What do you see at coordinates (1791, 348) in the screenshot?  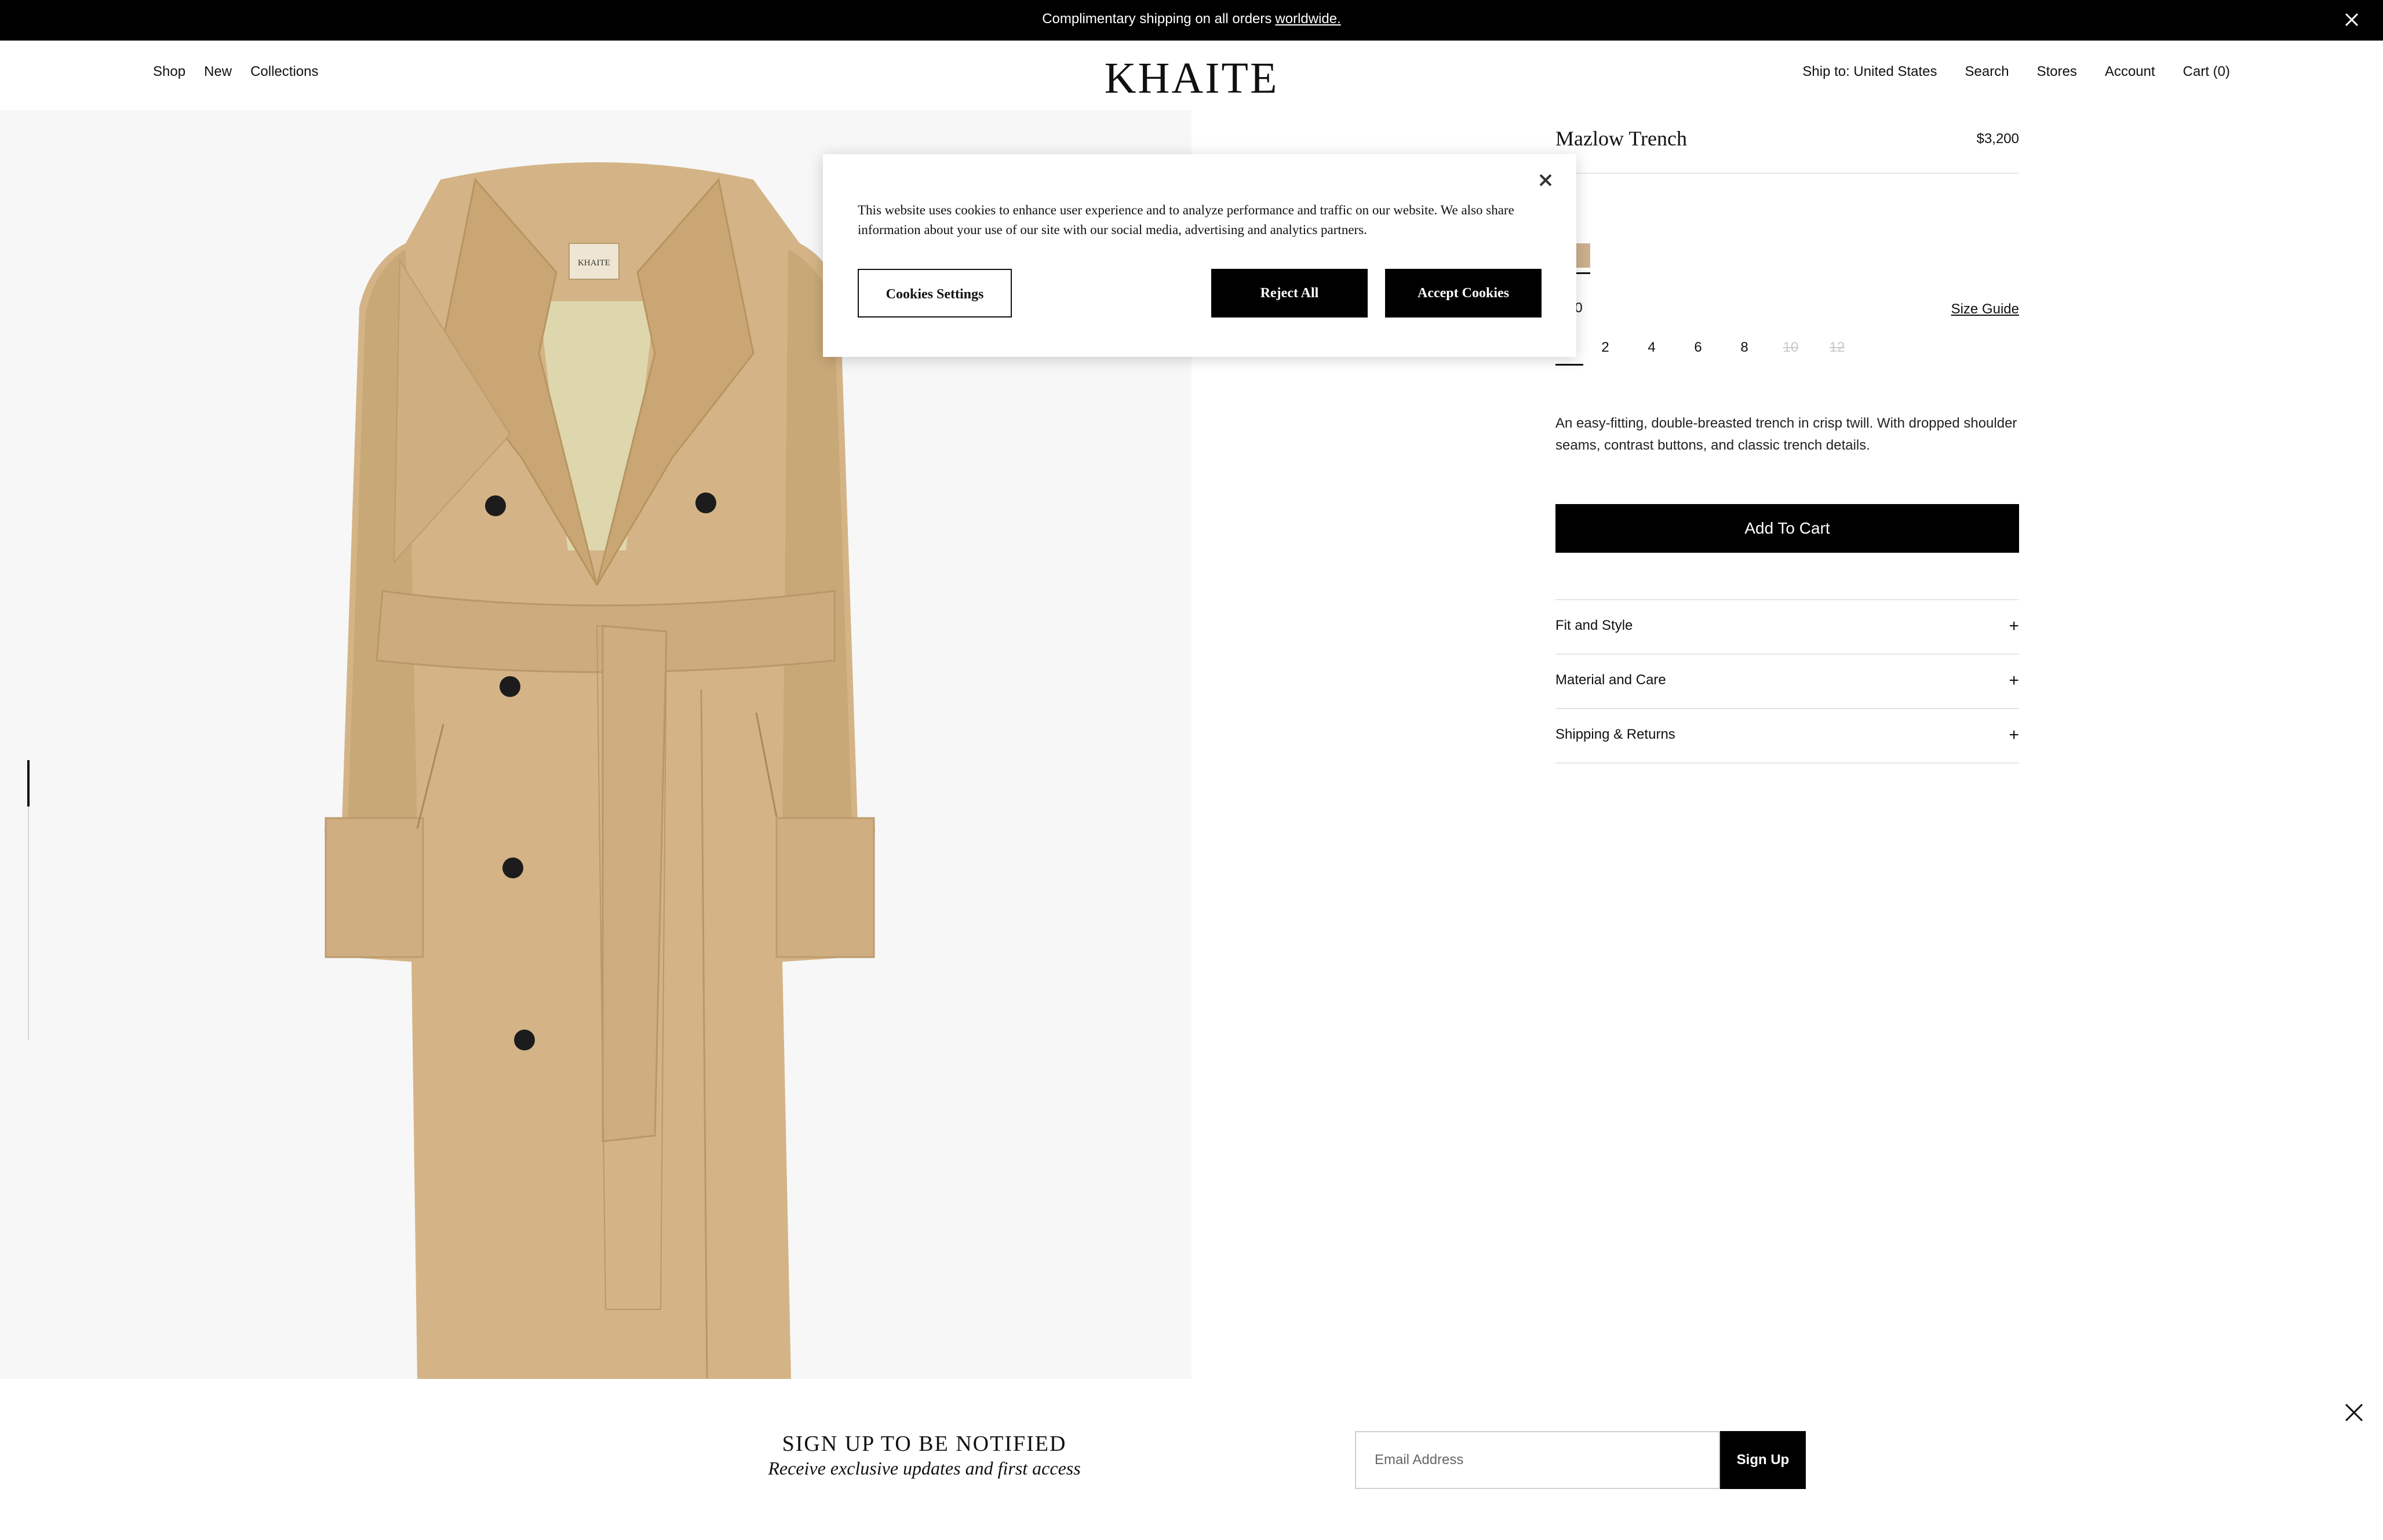 I see `size-option-10: 10` at bounding box center [1791, 348].